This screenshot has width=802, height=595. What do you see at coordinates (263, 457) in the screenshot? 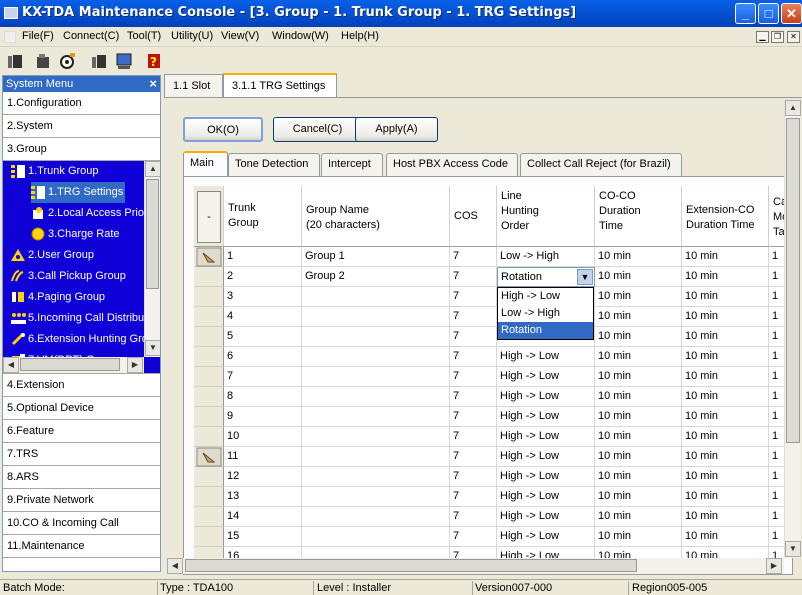
I see `grid-cell-num: 11` at bounding box center [263, 457].